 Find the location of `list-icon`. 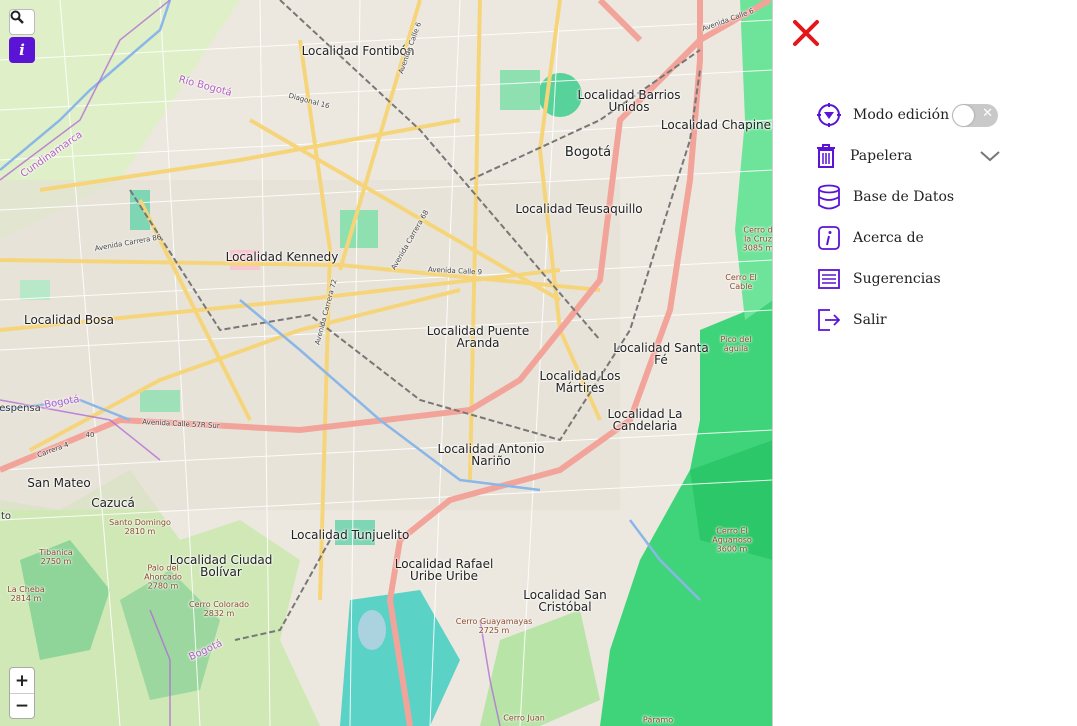

list-icon is located at coordinates (829, 279).